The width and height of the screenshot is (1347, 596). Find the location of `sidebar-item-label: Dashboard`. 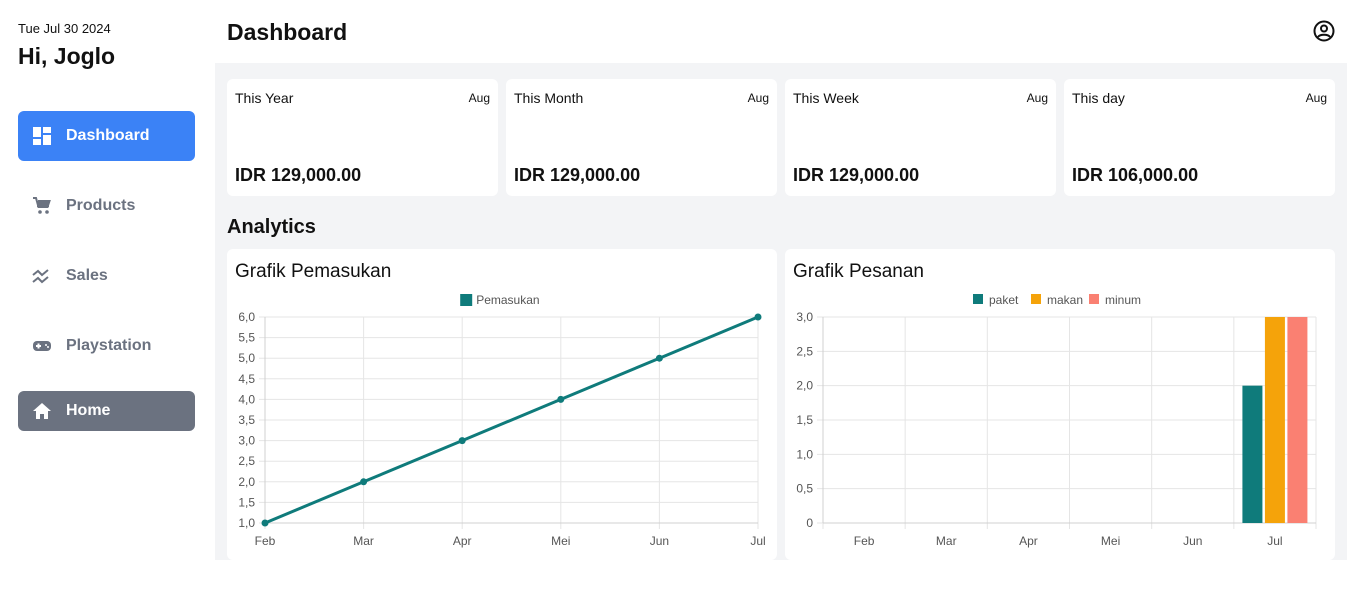

sidebar-item-label: Dashboard is located at coordinates (108, 135).